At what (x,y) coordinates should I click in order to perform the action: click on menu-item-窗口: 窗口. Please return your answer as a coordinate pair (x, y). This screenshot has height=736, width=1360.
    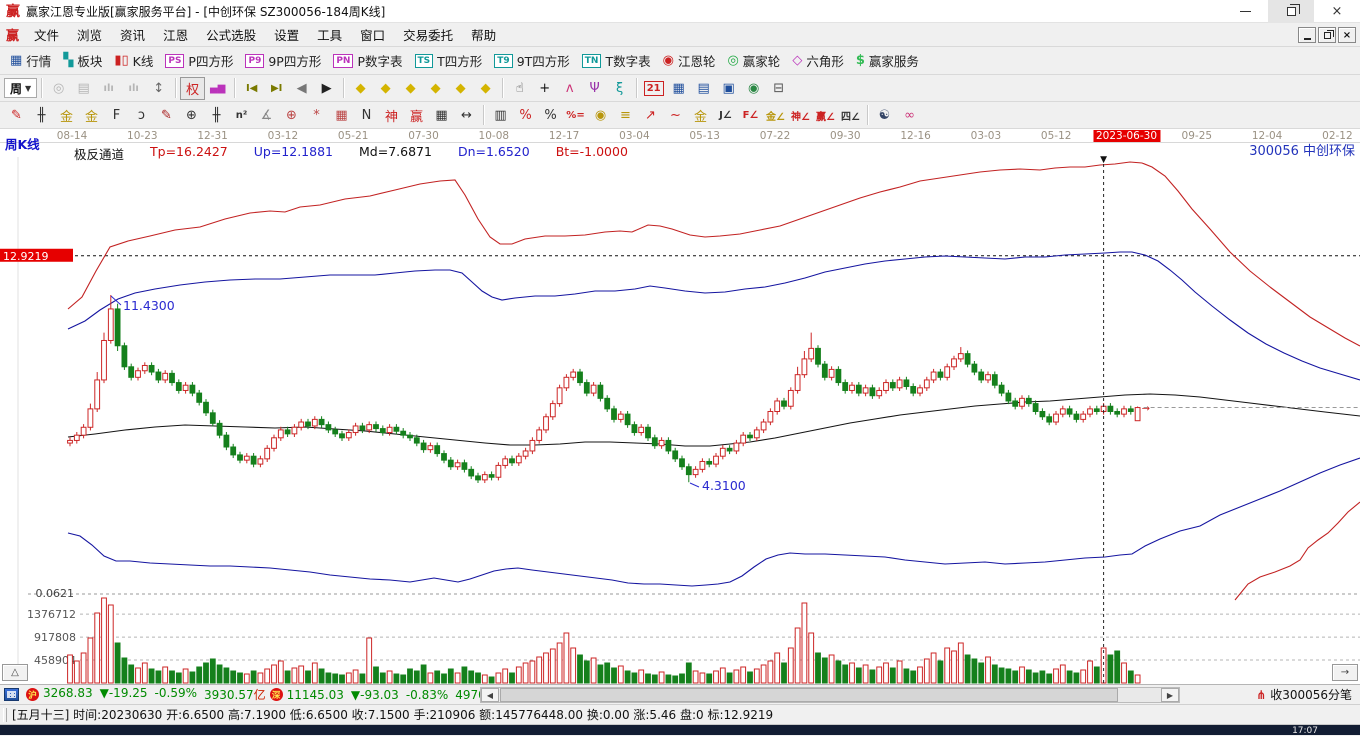
    Looking at the image, I should click on (372, 34).